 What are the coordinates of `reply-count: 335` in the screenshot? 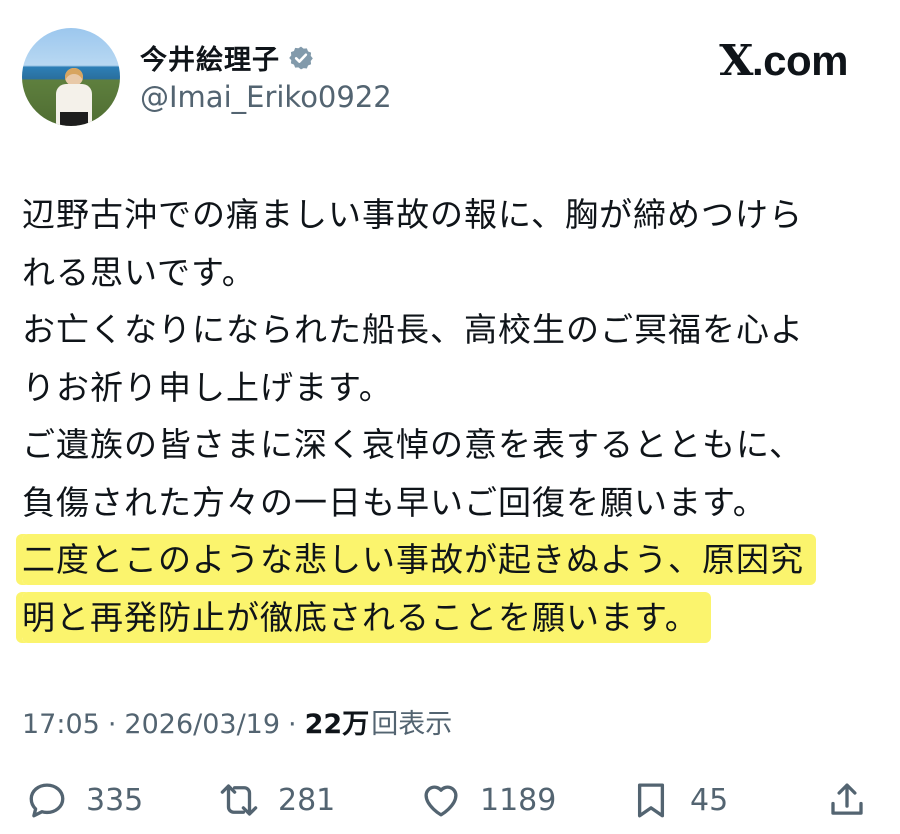 It's located at (115, 800).